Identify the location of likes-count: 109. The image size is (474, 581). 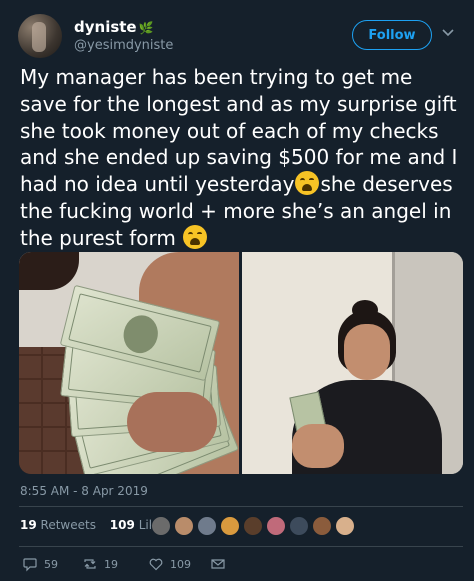
(122, 525).